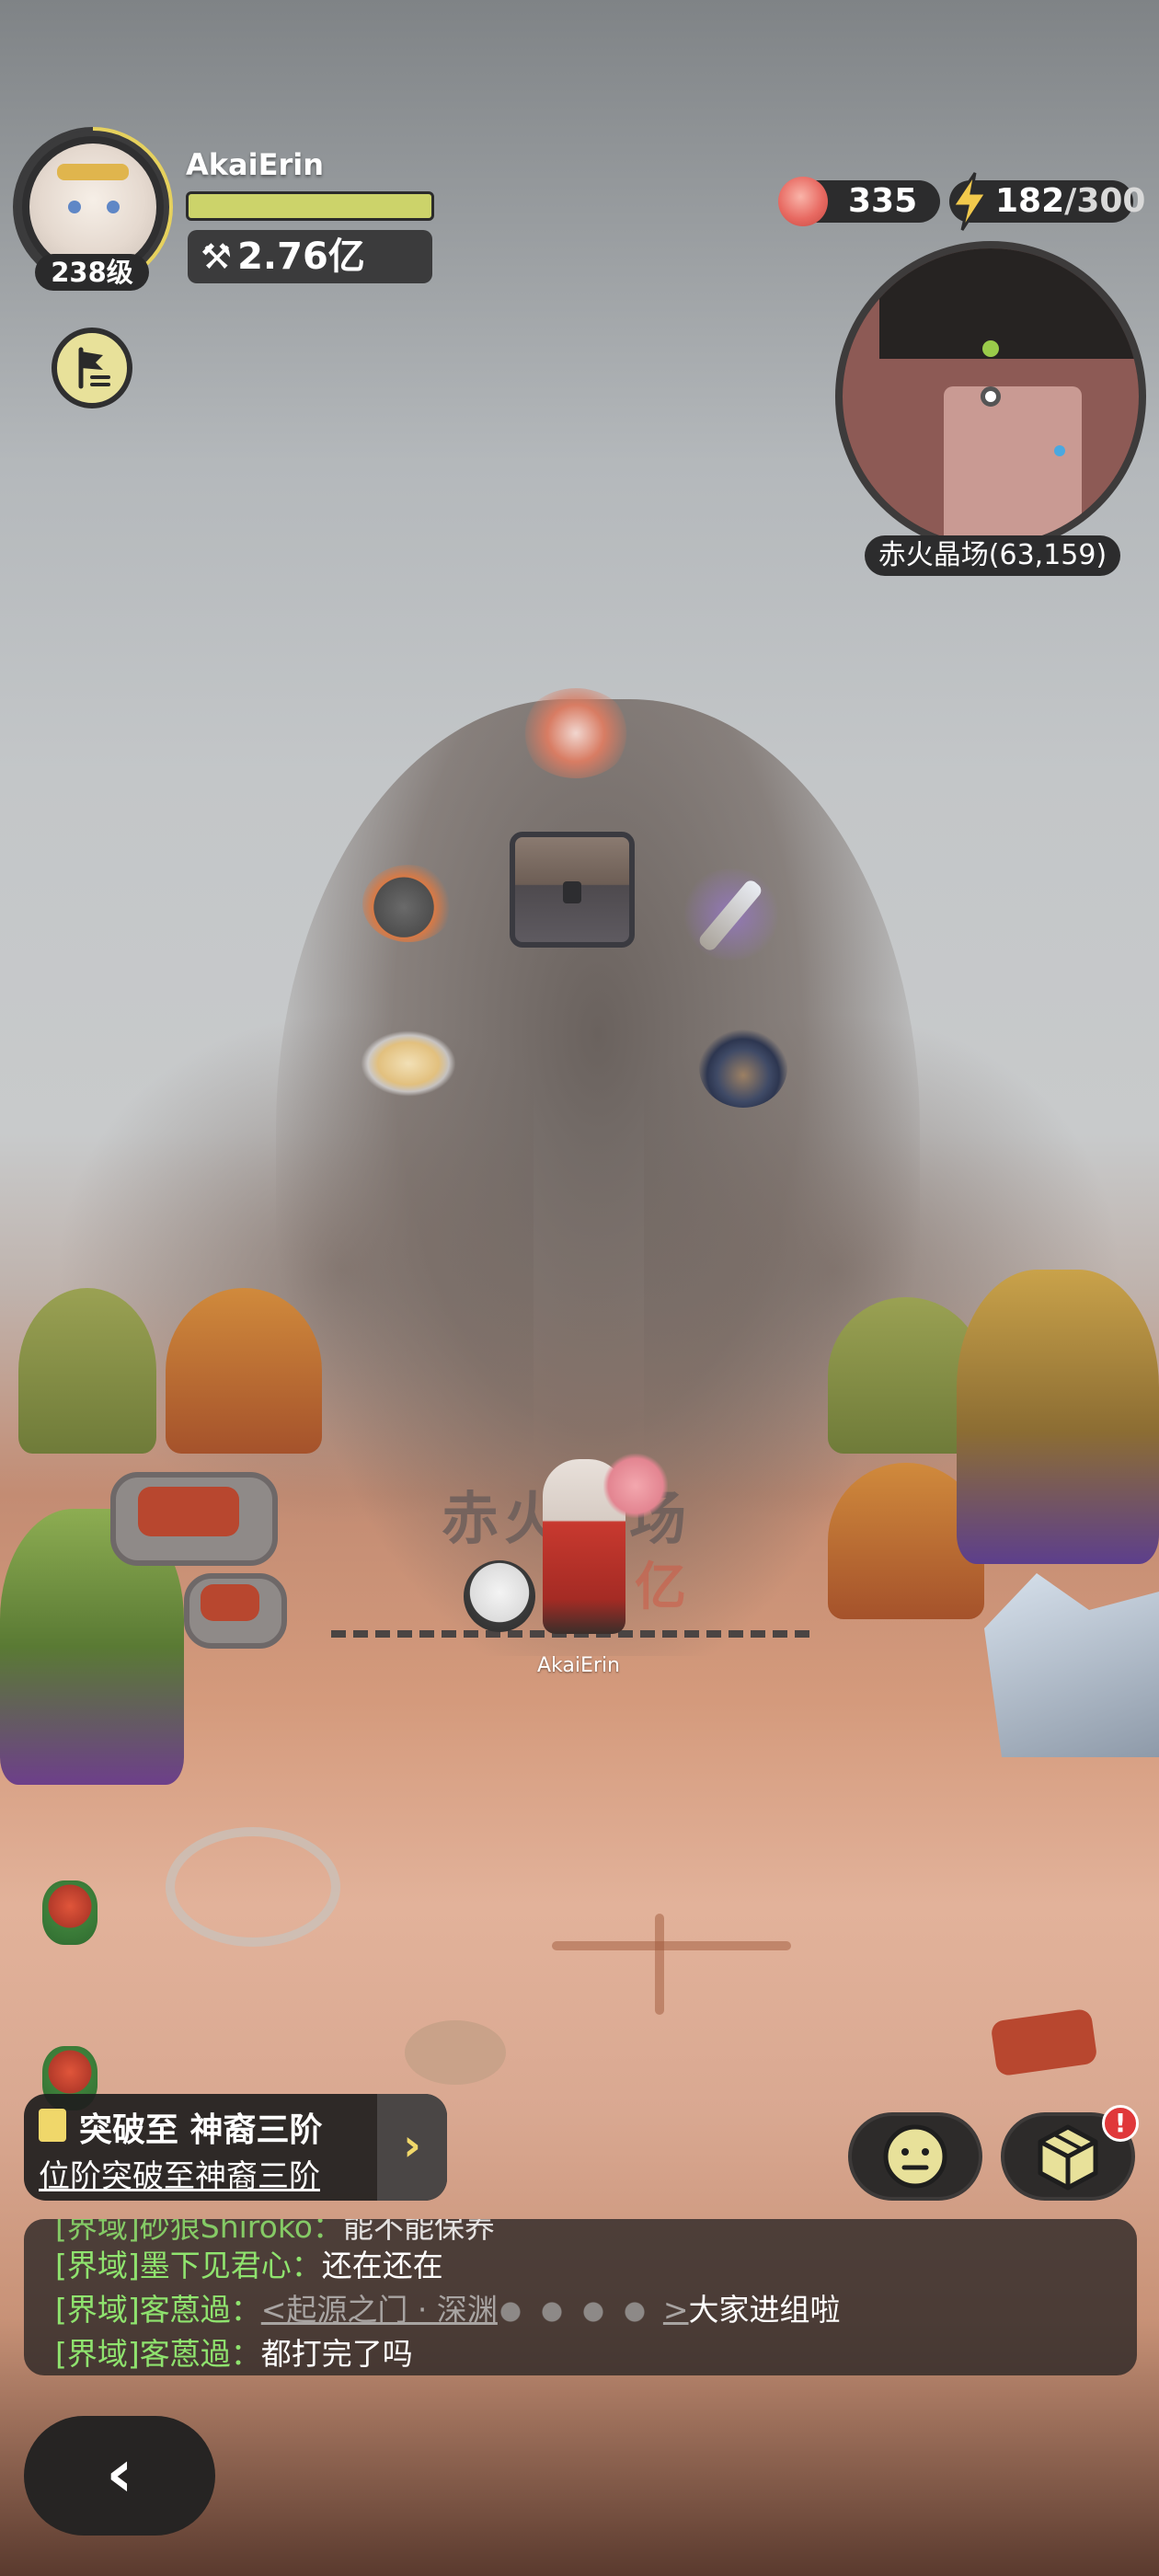 This screenshot has width=1159, height=2576. I want to click on minimap-poi-marker, so click(990, 348).